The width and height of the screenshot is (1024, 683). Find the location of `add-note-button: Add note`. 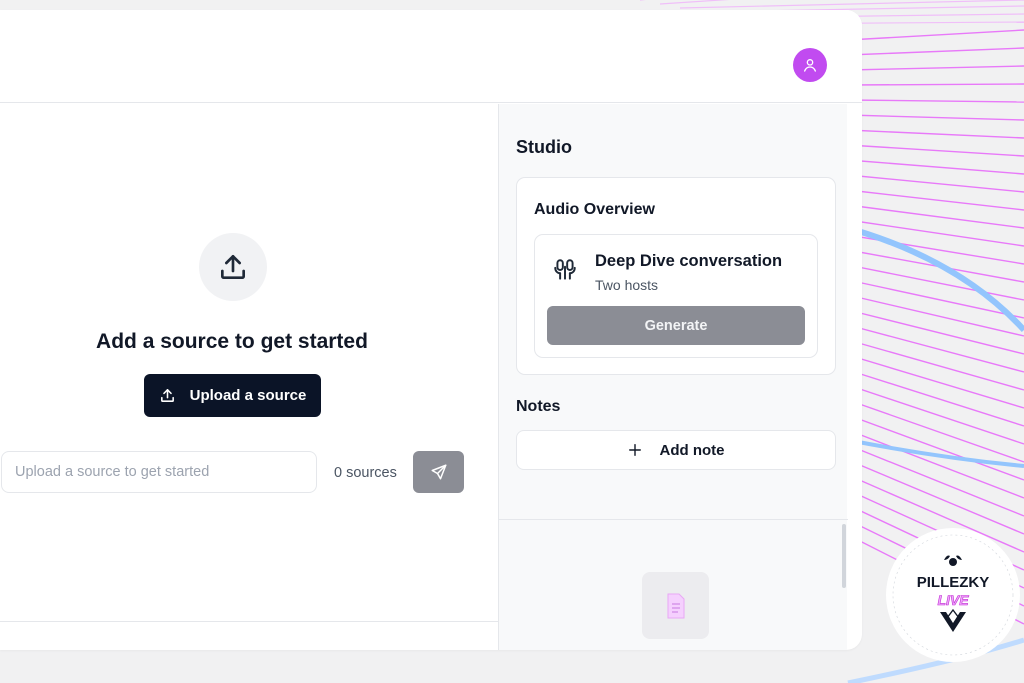

add-note-button: Add note is located at coordinates (676, 450).